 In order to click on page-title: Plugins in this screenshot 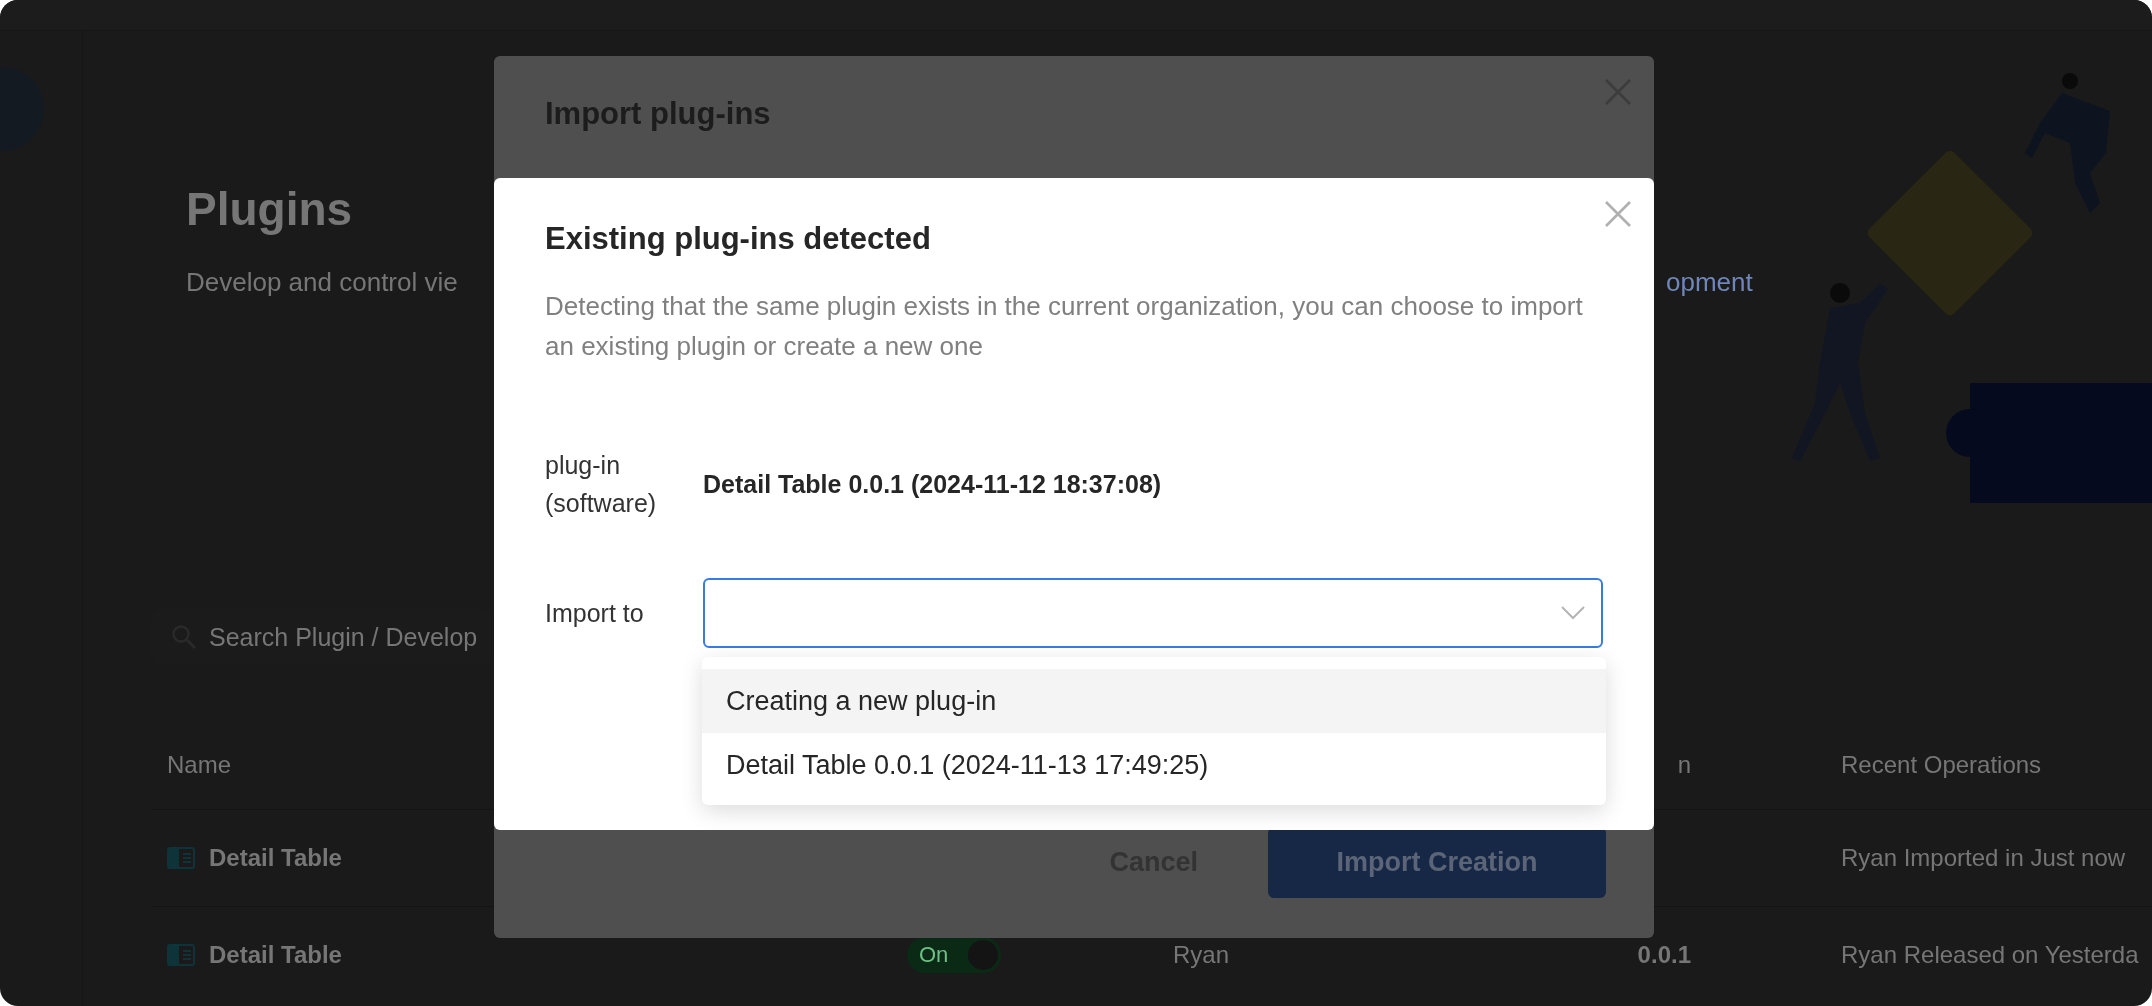, I will do `click(269, 209)`.